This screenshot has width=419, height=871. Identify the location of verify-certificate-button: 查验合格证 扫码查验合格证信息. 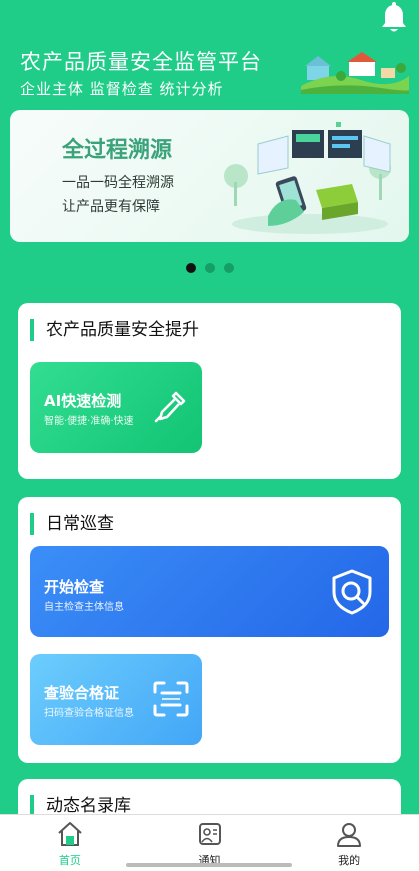
(116, 699).